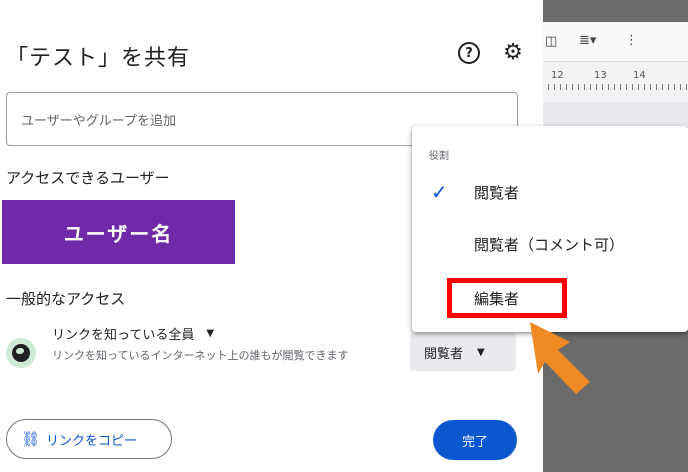  Describe the element at coordinates (618, 87) in the screenshot. I see `ruler-ticks` at that location.